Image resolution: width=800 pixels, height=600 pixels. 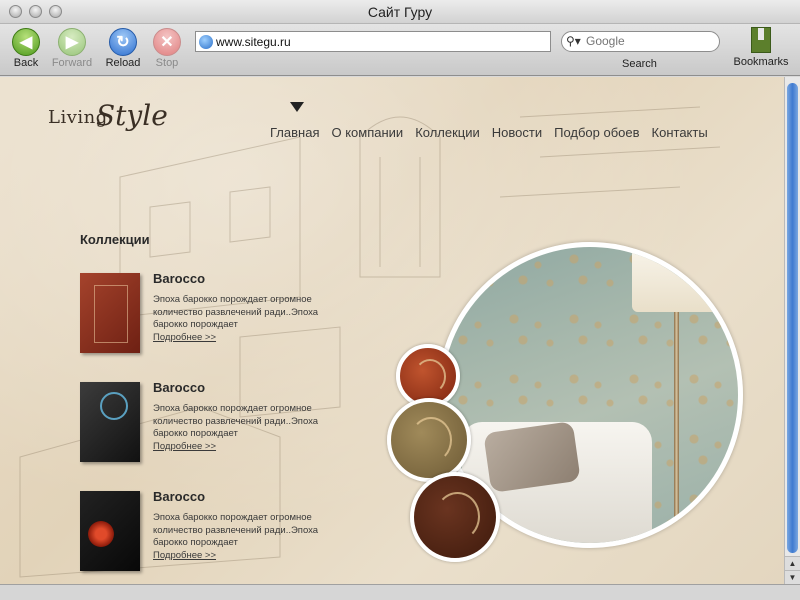 What do you see at coordinates (400, 592) in the screenshot?
I see `status-bar` at bounding box center [400, 592].